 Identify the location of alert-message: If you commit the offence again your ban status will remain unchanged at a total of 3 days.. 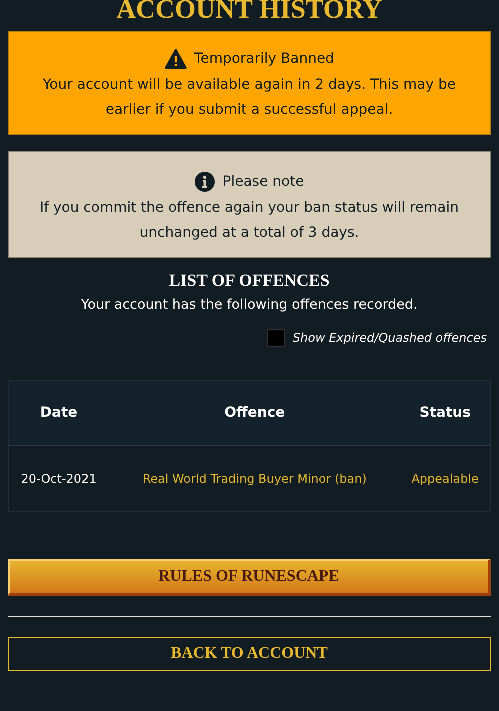
(249, 221).